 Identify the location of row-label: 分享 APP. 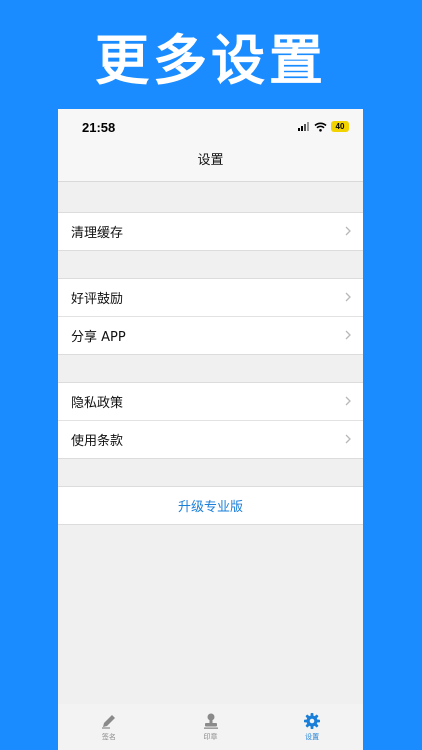
(98, 337).